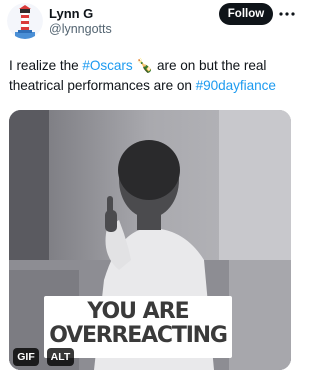  Describe the element at coordinates (246, 14) in the screenshot. I see `follow-button: Follow` at that location.